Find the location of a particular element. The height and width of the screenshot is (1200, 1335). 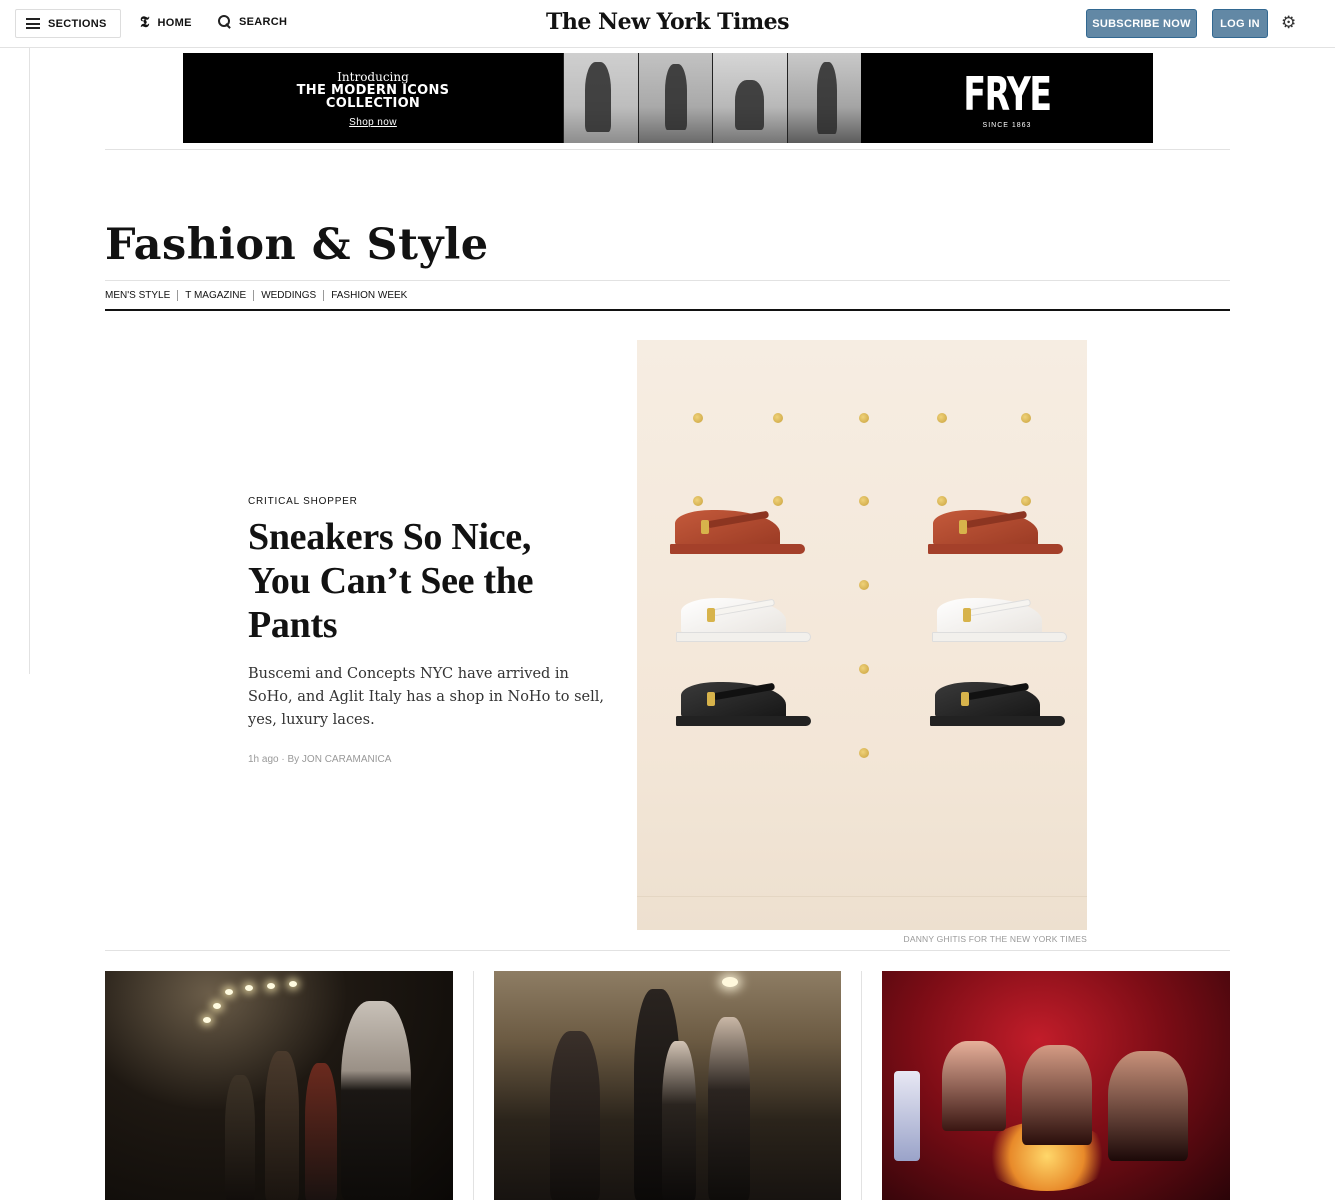

ad-photo-strip is located at coordinates (712, 98).